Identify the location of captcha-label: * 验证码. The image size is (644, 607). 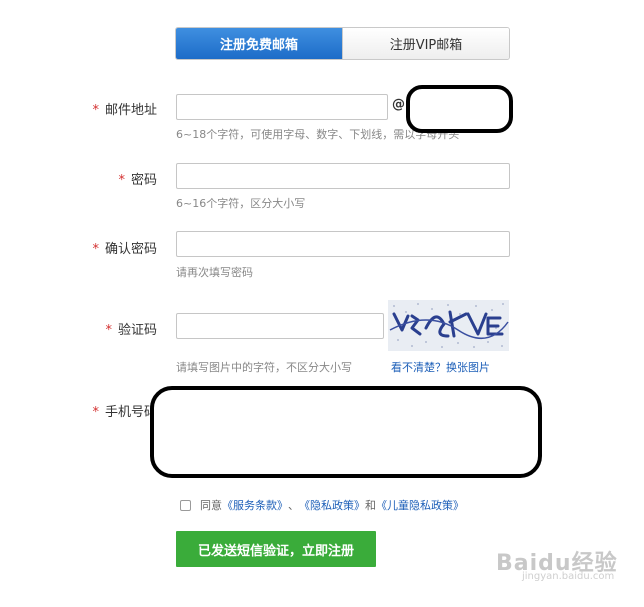
(131, 330).